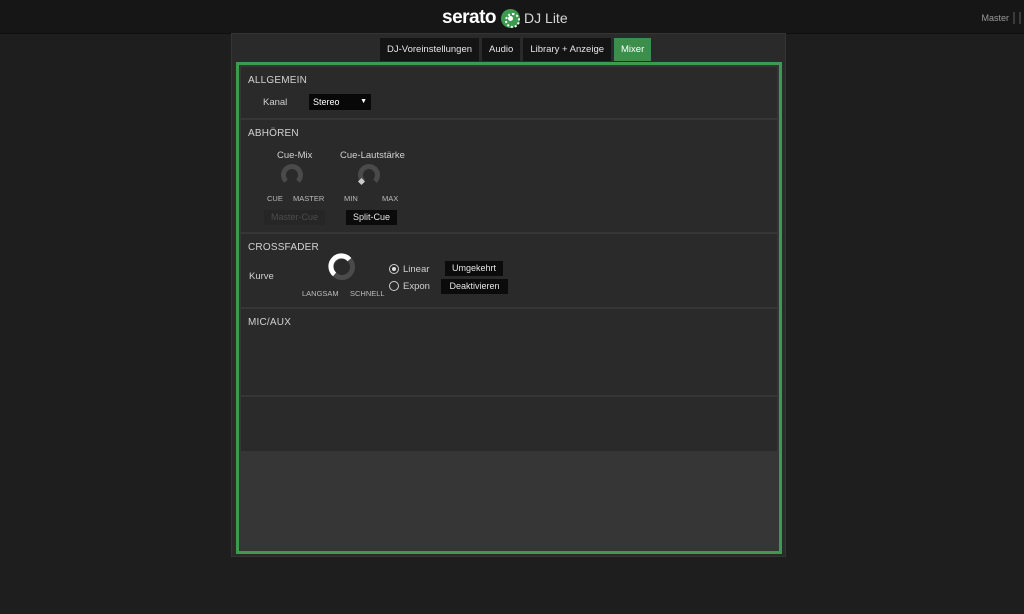  Describe the element at coordinates (474, 286) in the screenshot. I see `disable-button: Deaktivieren` at that location.